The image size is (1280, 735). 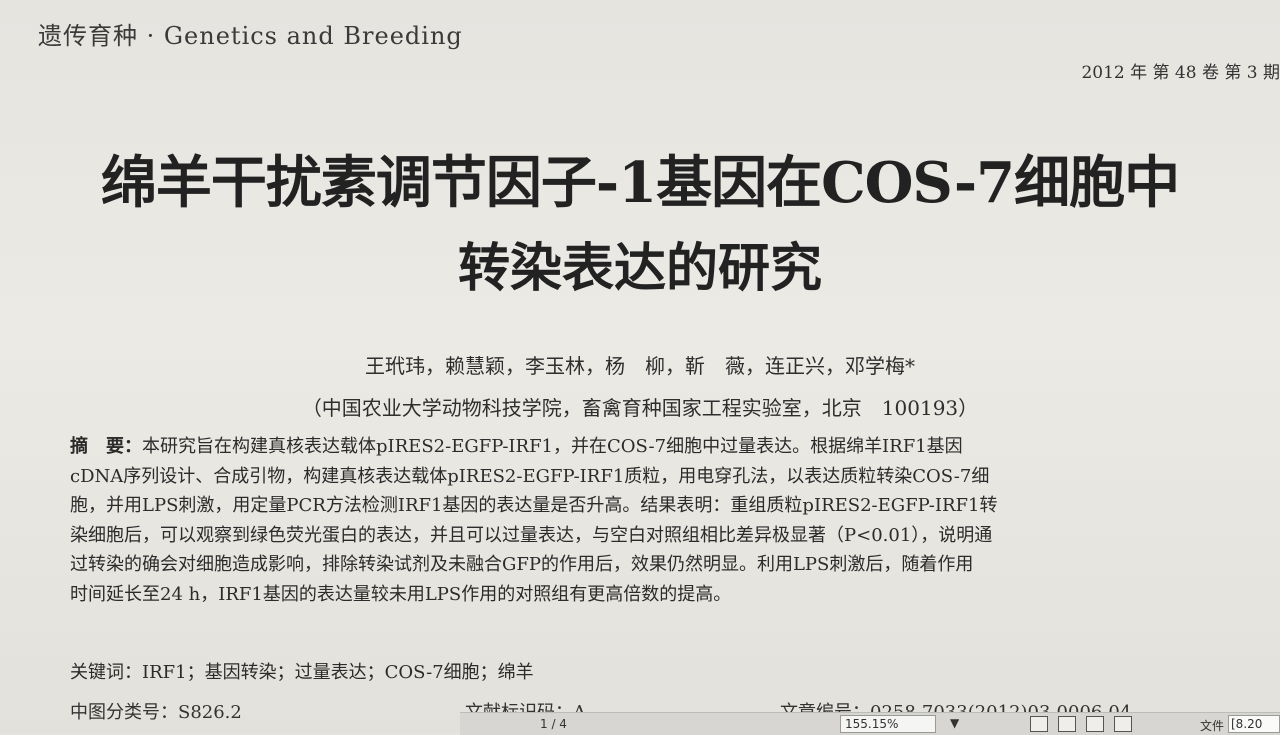 What do you see at coordinates (156, 712) in the screenshot?
I see `clc-number: 中图分类号：S826.2` at bounding box center [156, 712].